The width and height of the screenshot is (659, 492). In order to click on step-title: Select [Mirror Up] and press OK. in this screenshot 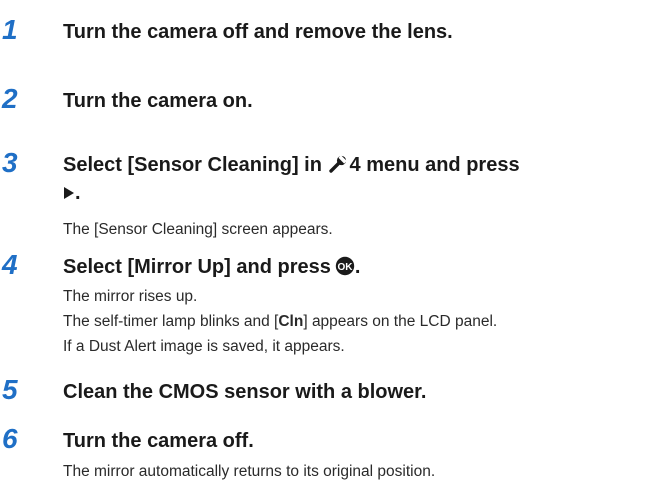, I will do `click(211, 267)`.